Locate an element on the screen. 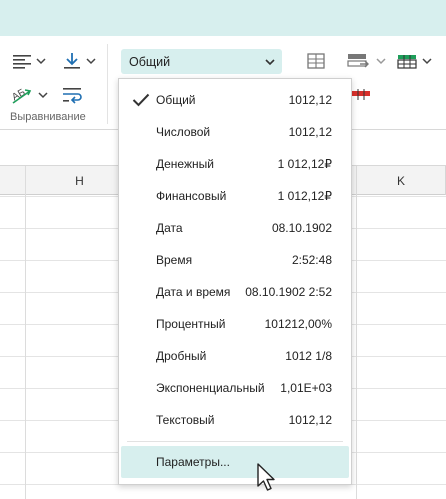  align-bottom-icon is located at coordinates (72, 61).